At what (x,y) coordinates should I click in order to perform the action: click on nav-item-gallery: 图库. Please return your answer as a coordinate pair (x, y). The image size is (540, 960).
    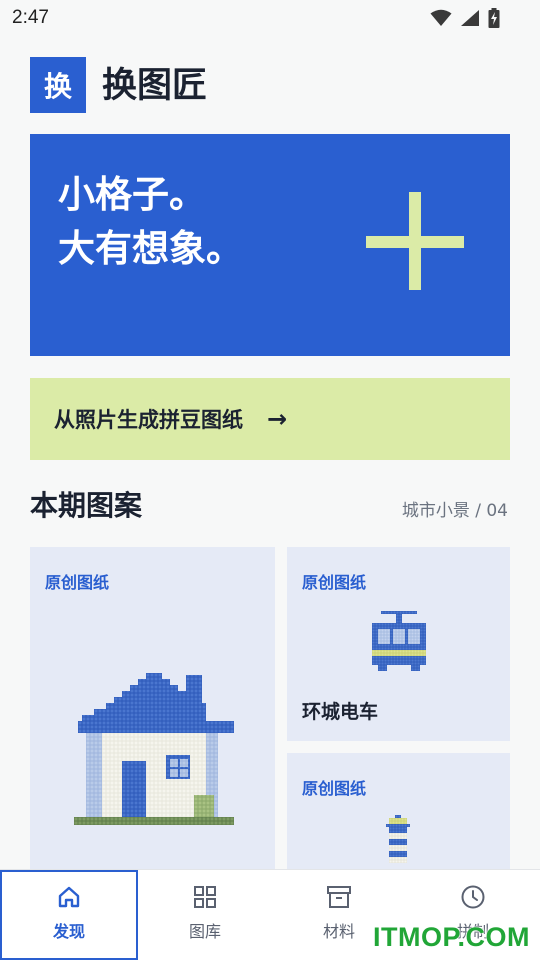
    Looking at the image, I should click on (205, 915).